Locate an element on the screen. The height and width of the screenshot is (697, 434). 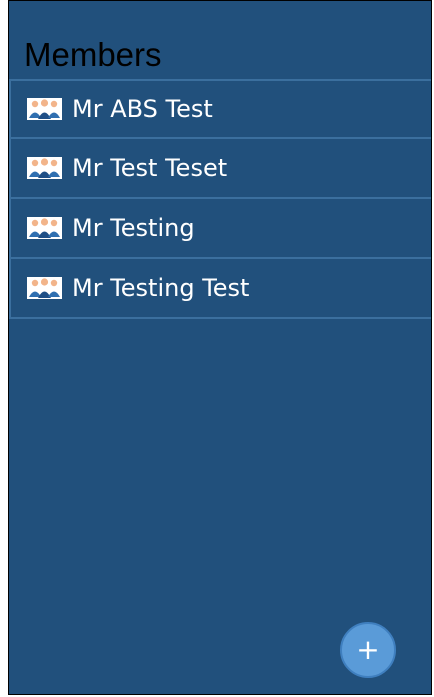
add-member-button: + is located at coordinates (368, 650).